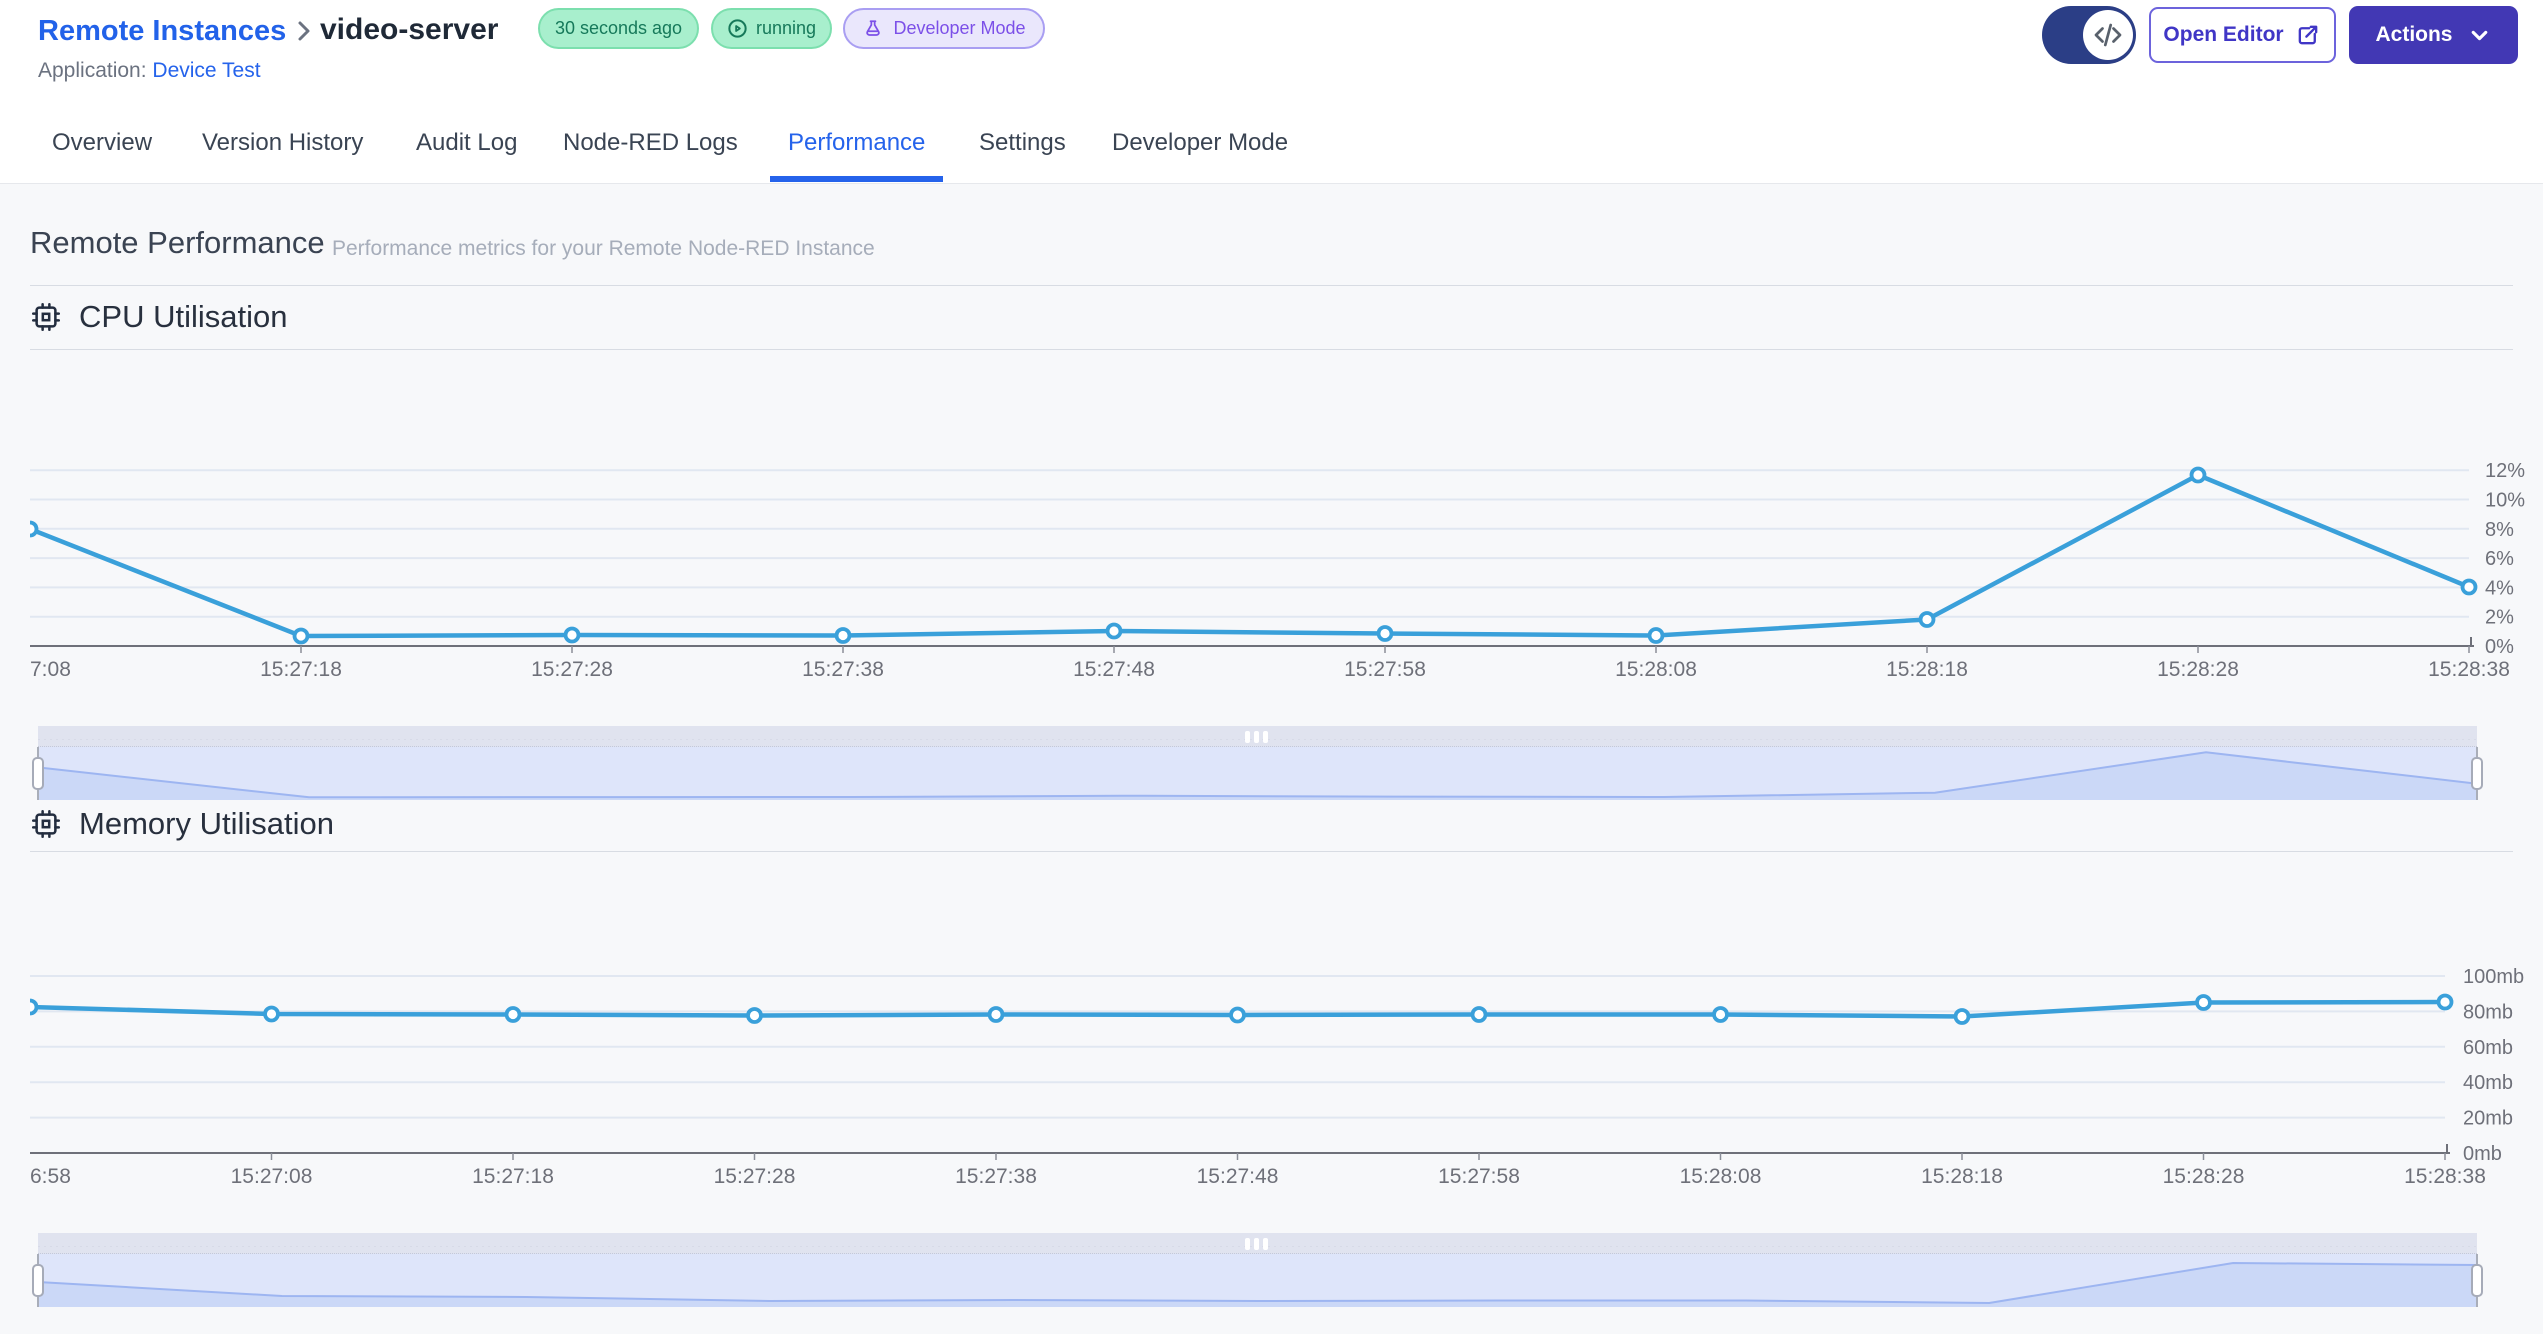  What do you see at coordinates (2488, 1083) in the screenshot?
I see `svg-text: 40mb` at bounding box center [2488, 1083].